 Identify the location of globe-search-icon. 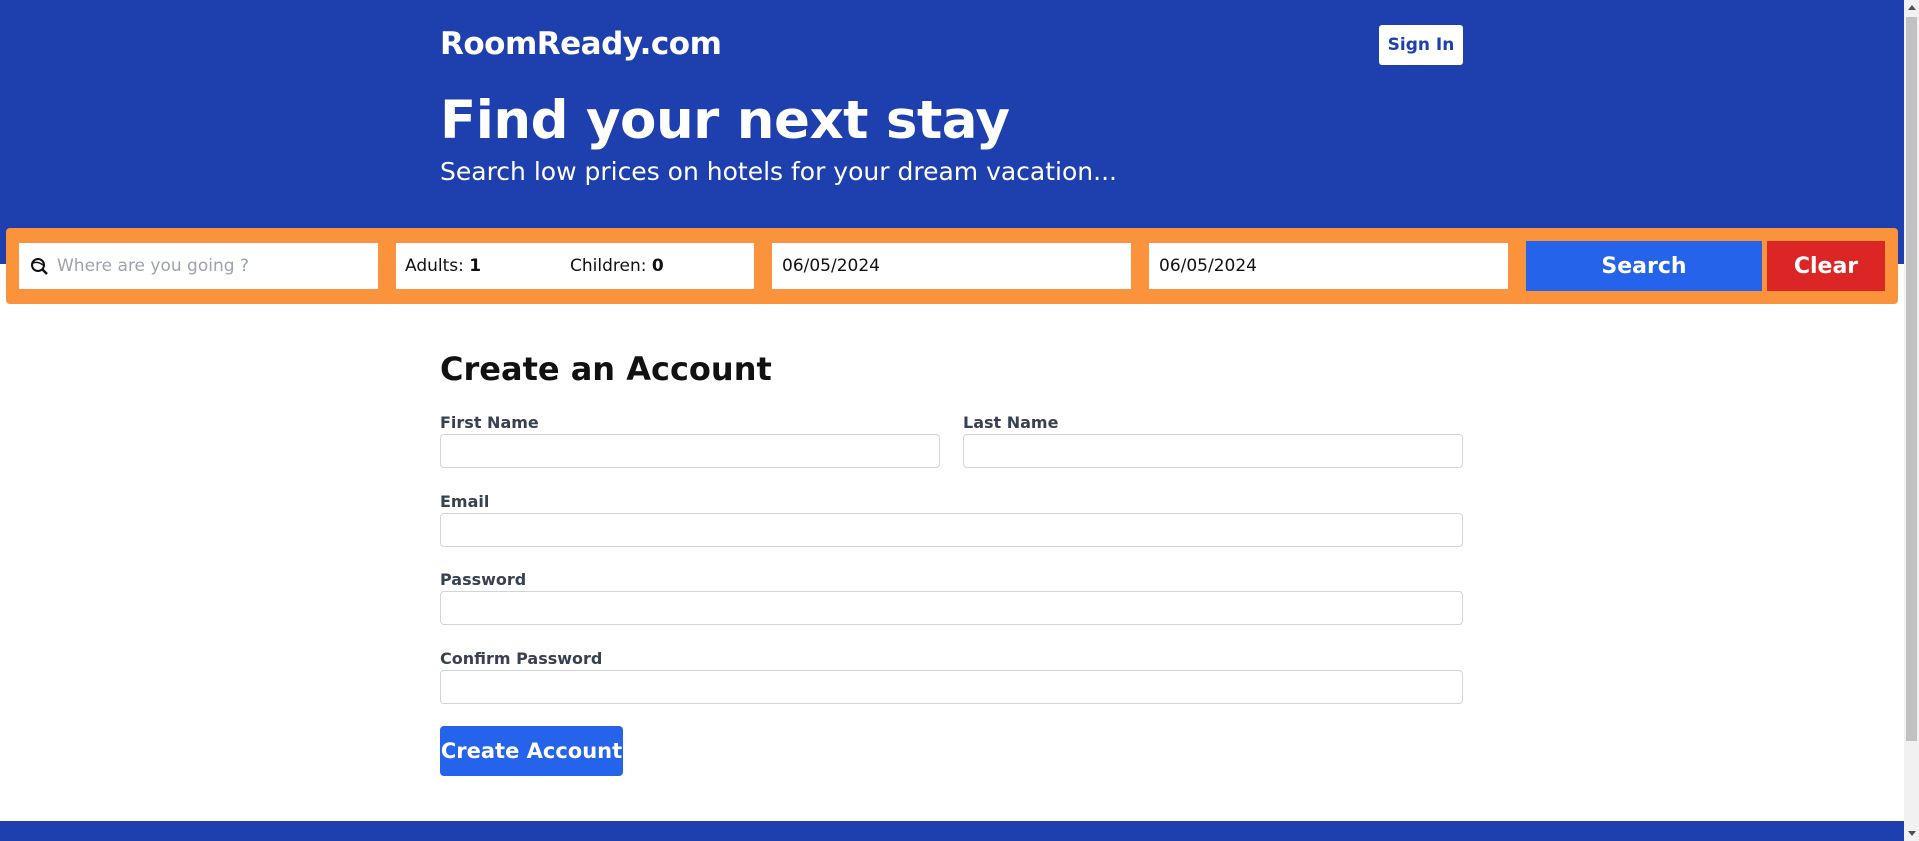
(39, 266).